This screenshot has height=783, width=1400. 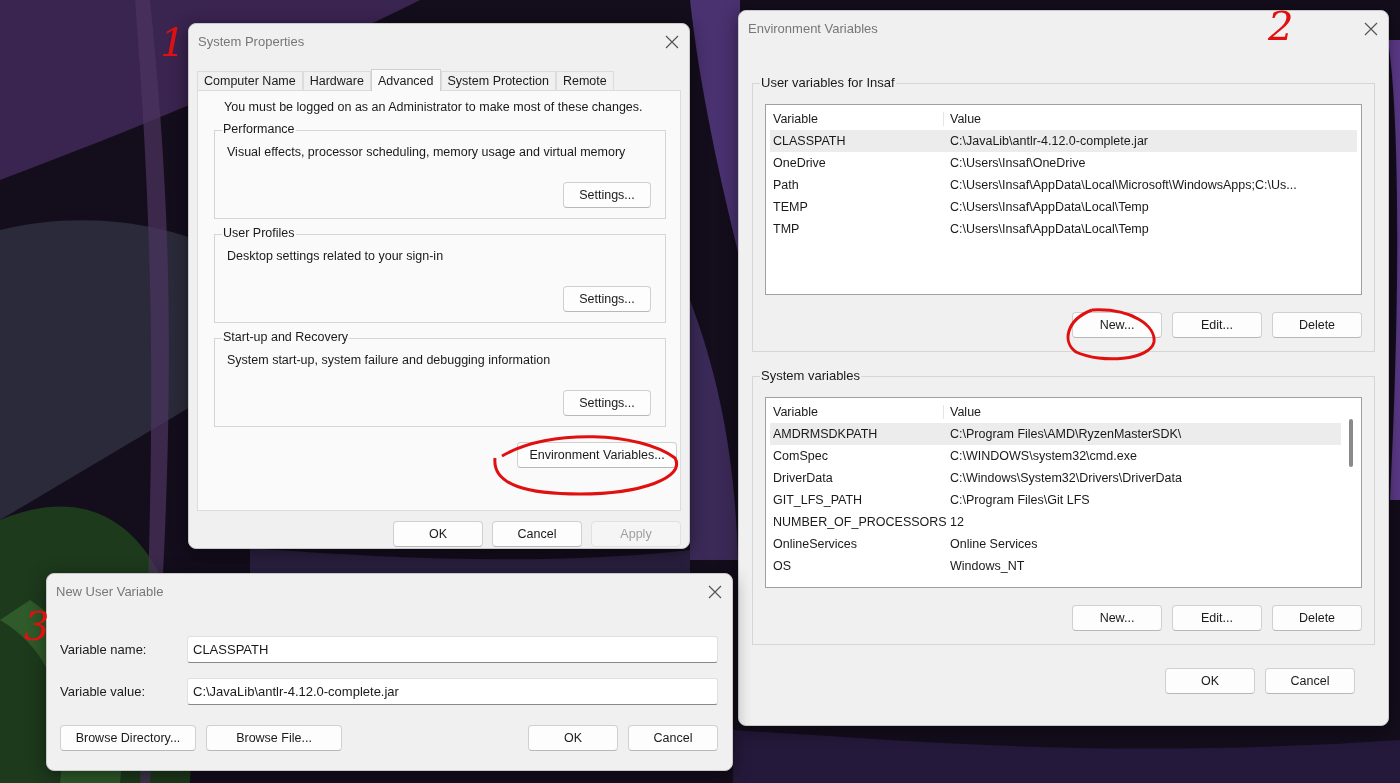 I want to click on variable-value: C:\WINDOWS\system32\cmd.exe, so click(x=1043, y=456).